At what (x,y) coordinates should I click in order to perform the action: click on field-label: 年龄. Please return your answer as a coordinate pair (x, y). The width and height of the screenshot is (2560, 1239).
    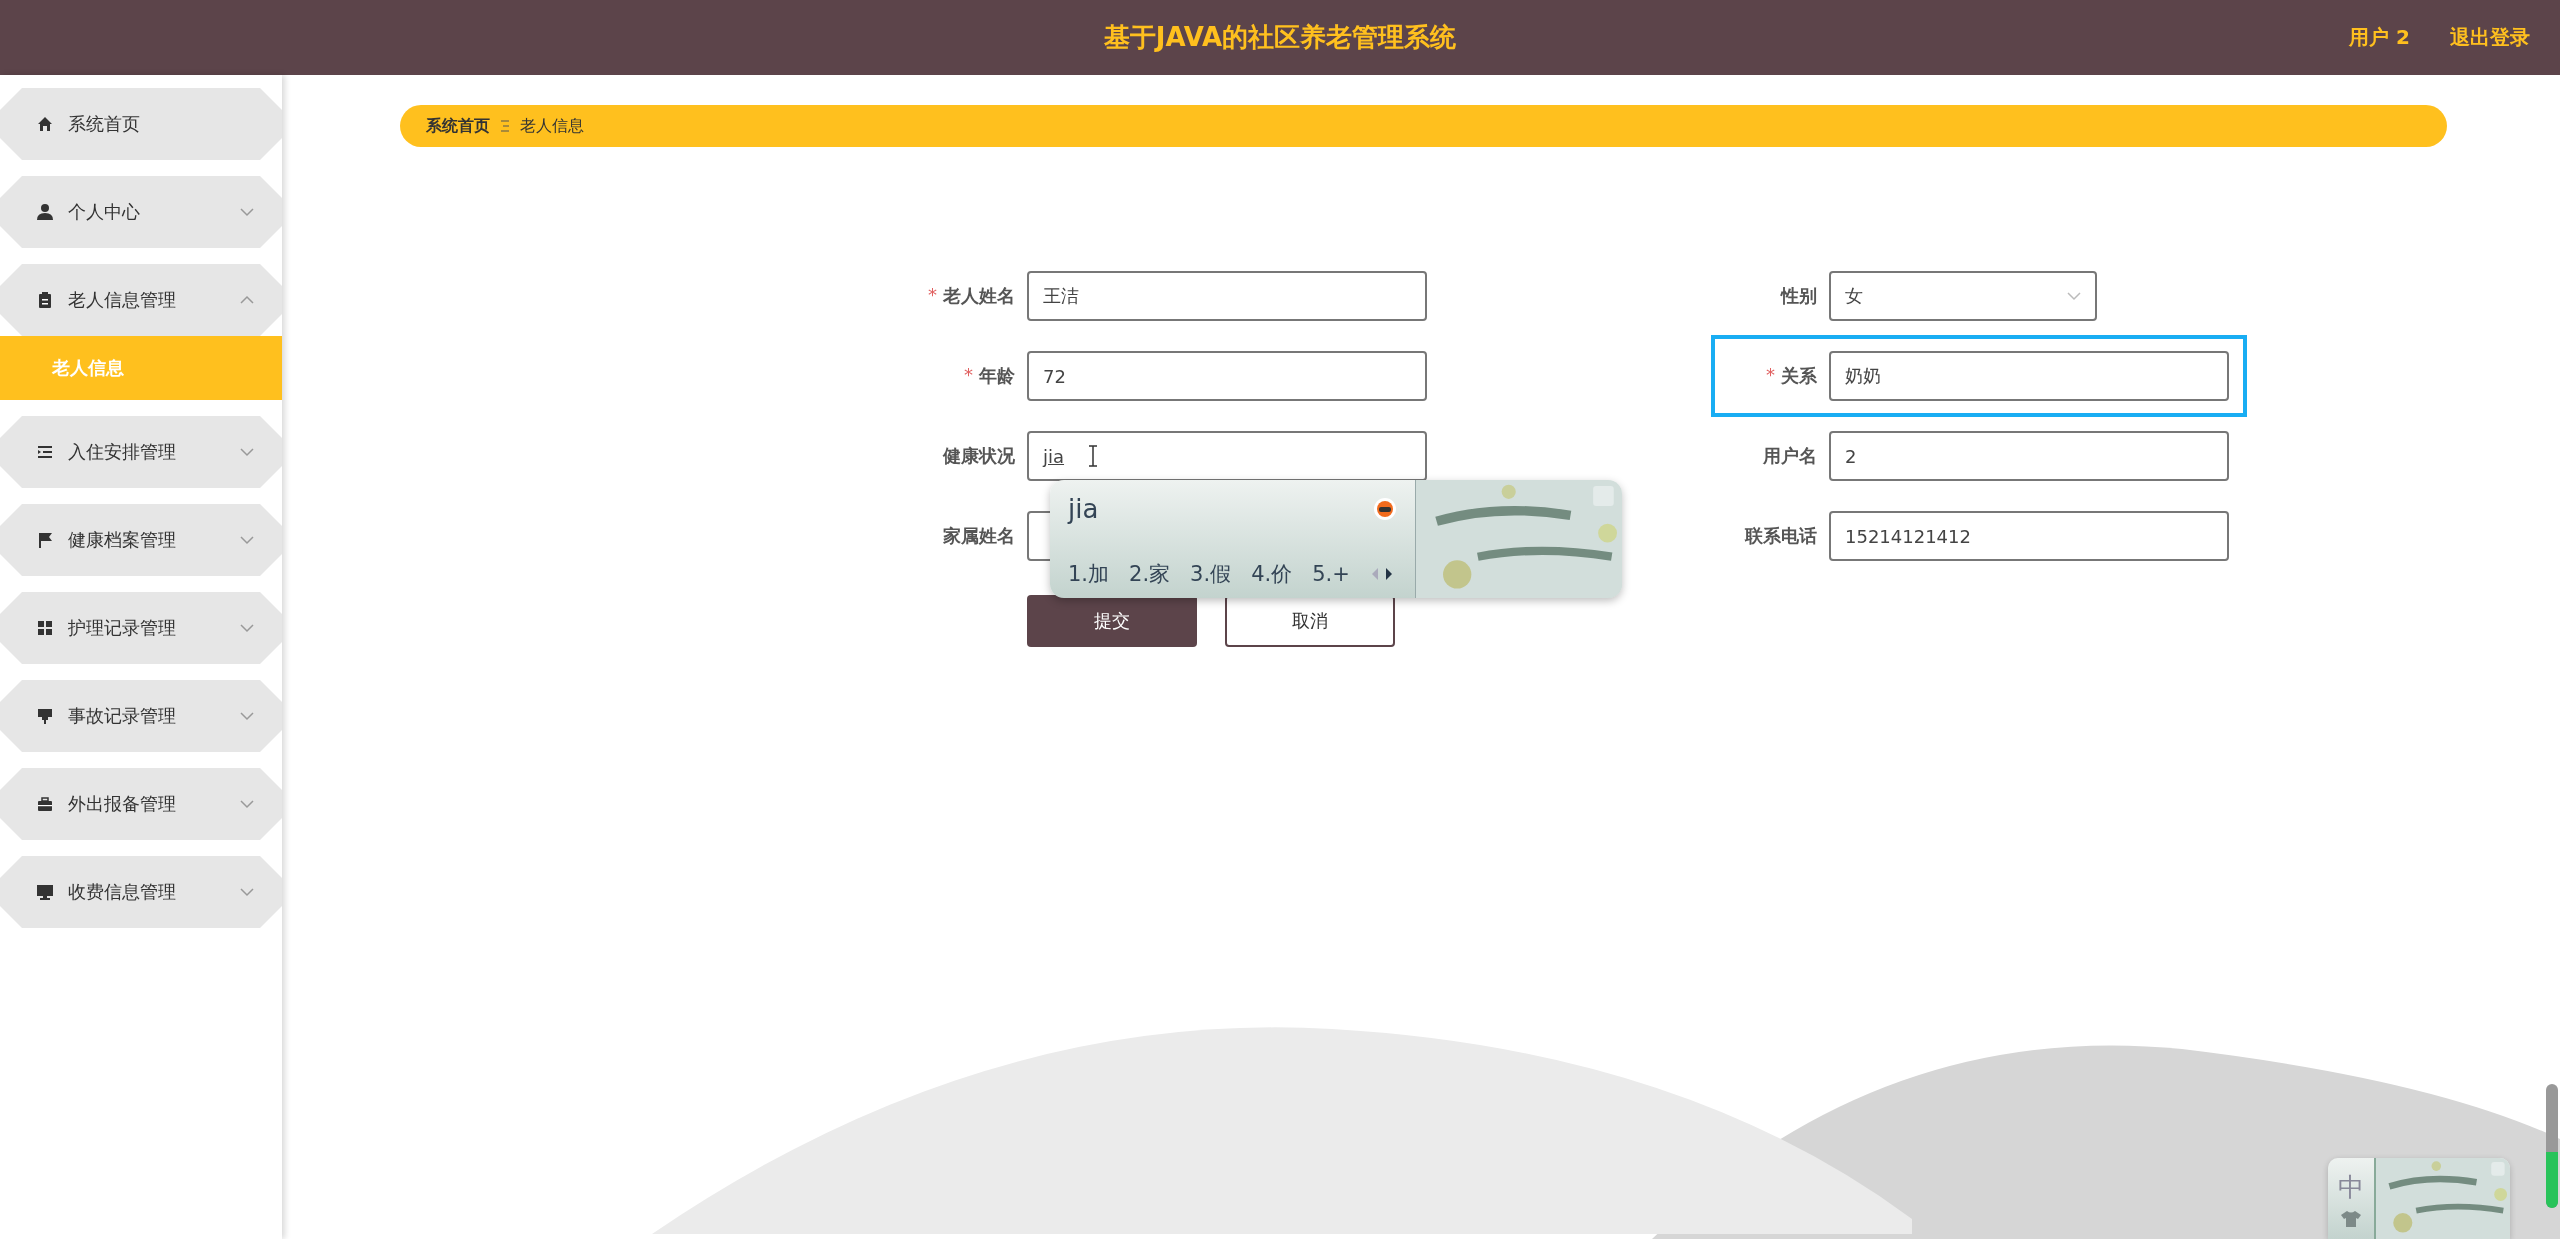
    Looking at the image, I should click on (997, 376).